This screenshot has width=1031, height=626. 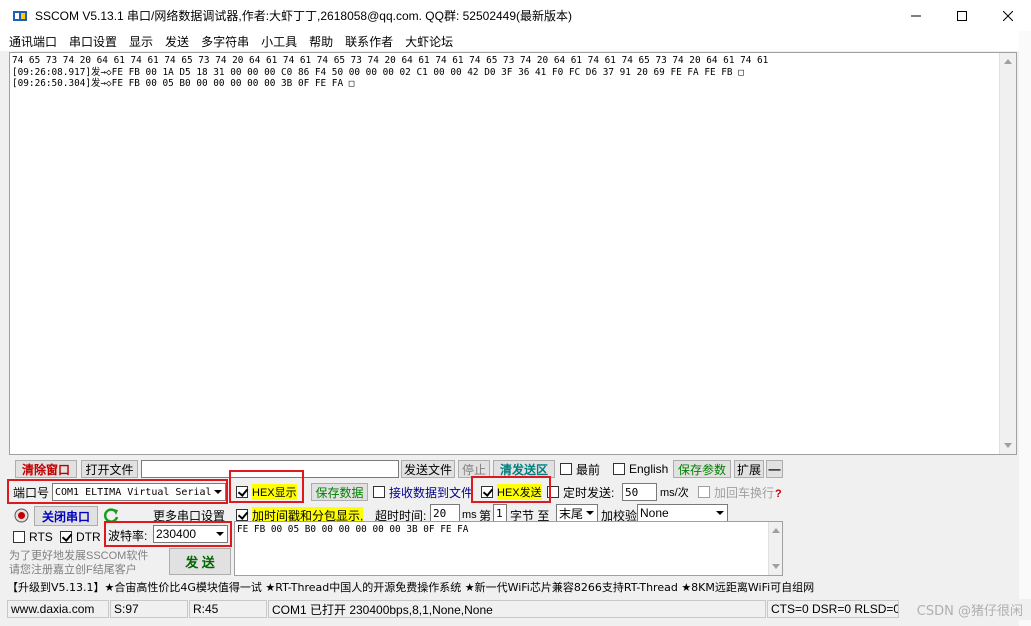 I want to click on recv-to-file-checkbox: 接收数据到文件, so click(x=423, y=492).